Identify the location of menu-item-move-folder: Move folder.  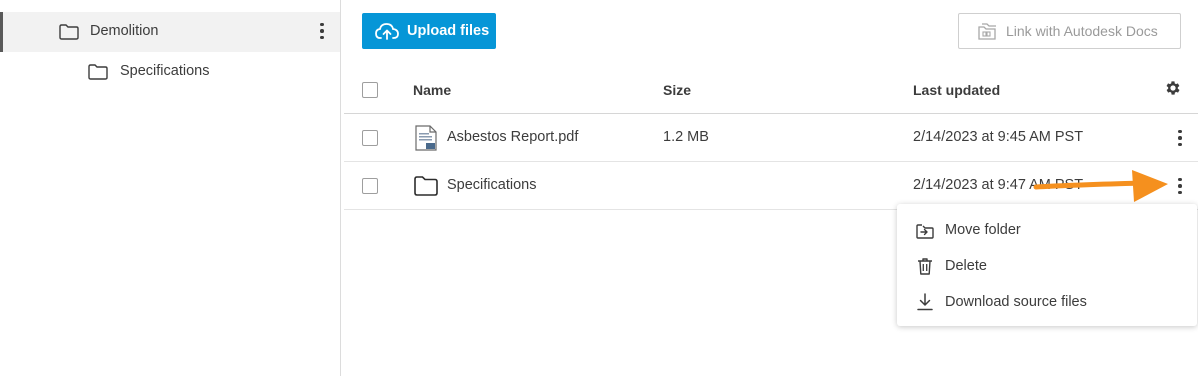
(1047, 230).